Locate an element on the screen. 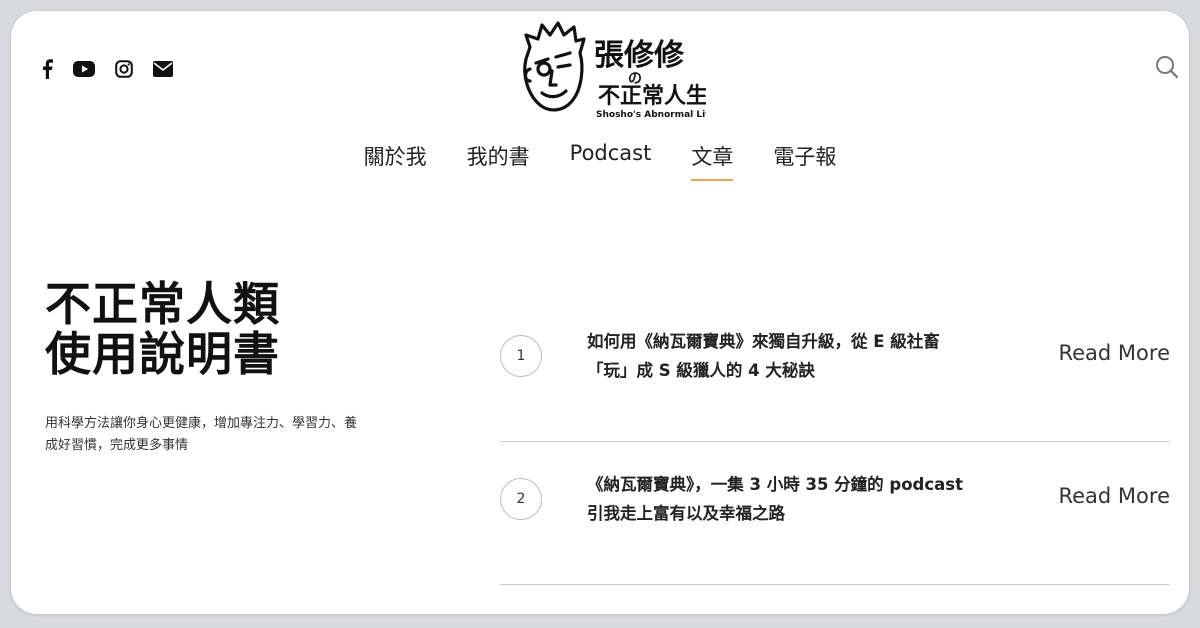  email-icon is located at coordinates (163, 69).